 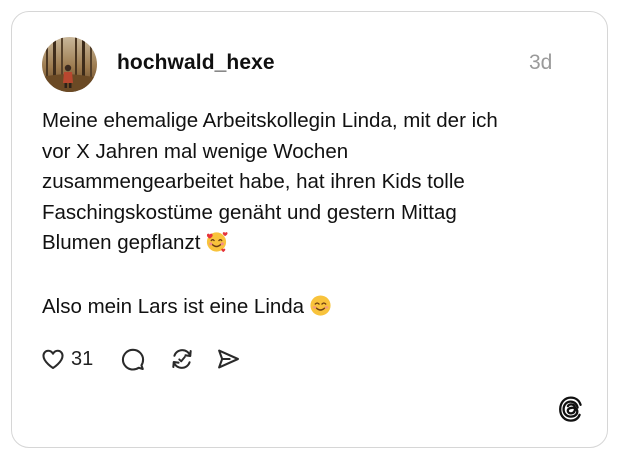 I want to click on comment-icon, so click(x=133, y=359).